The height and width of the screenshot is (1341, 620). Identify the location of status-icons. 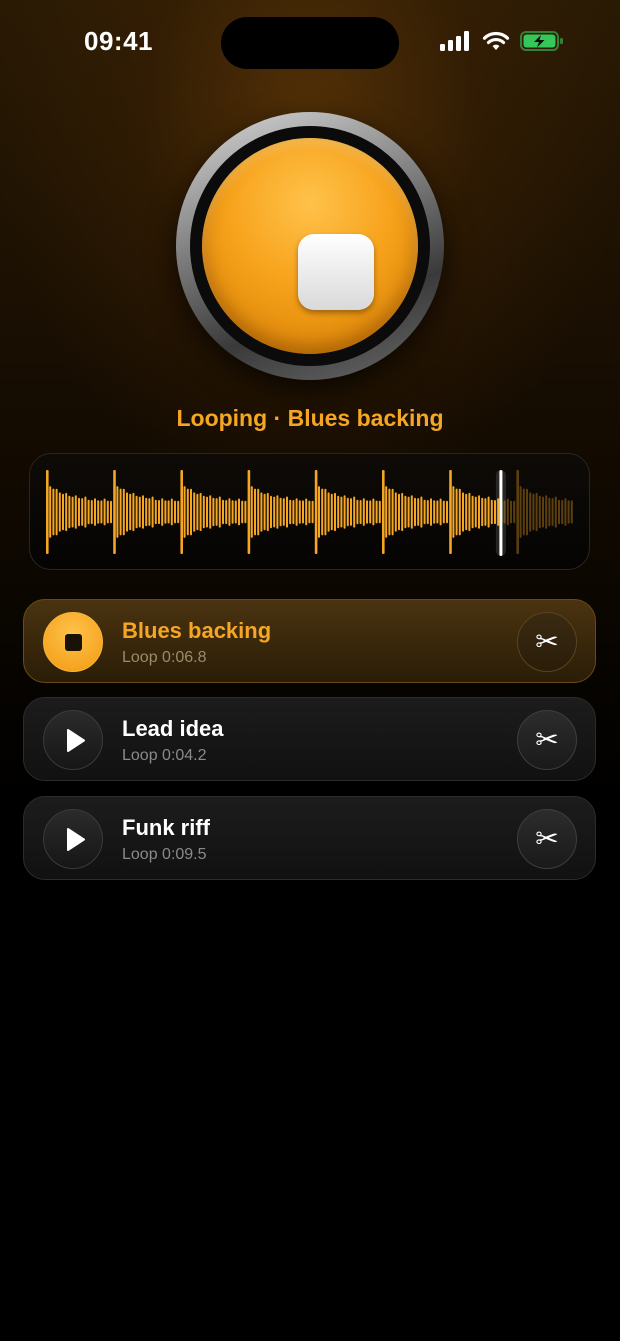
(502, 41).